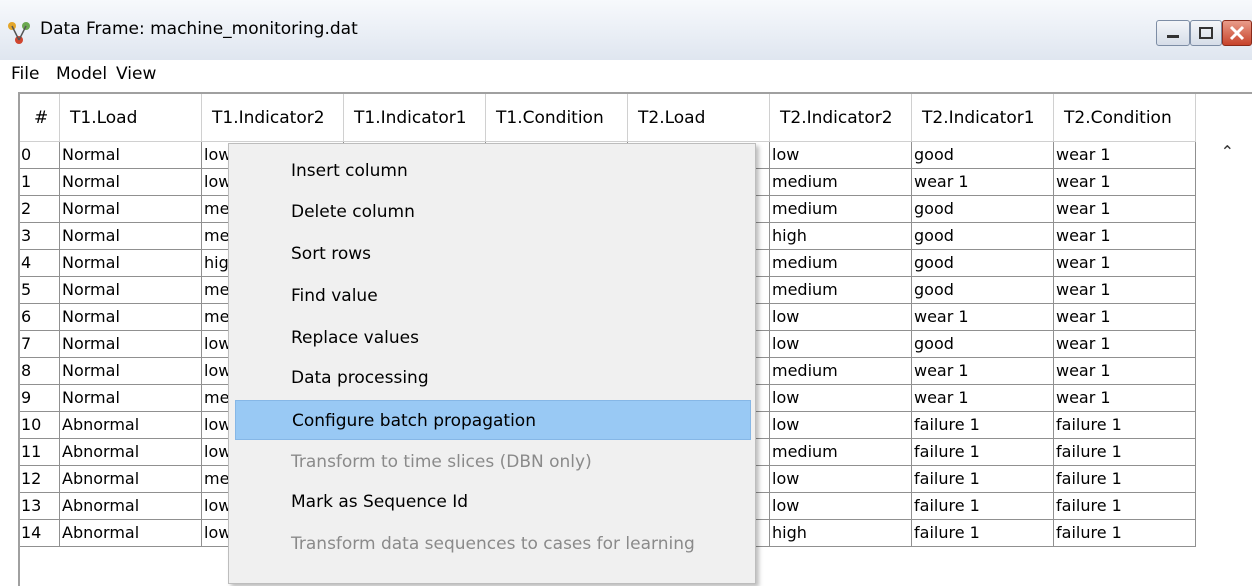  Describe the element at coordinates (40, 506) in the screenshot. I see `row-index: 13` at that location.